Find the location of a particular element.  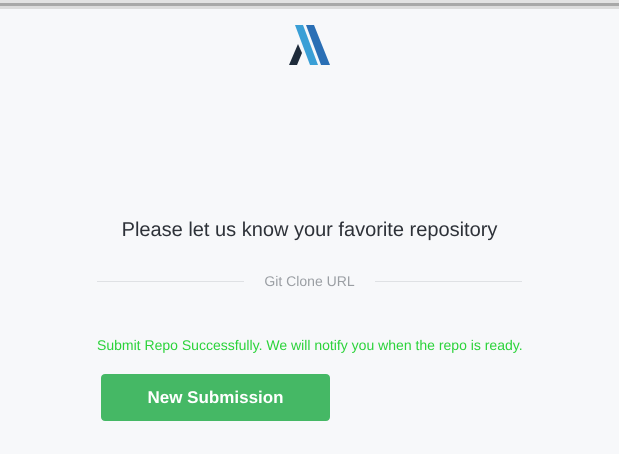

logo-icon is located at coordinates (309, 45).